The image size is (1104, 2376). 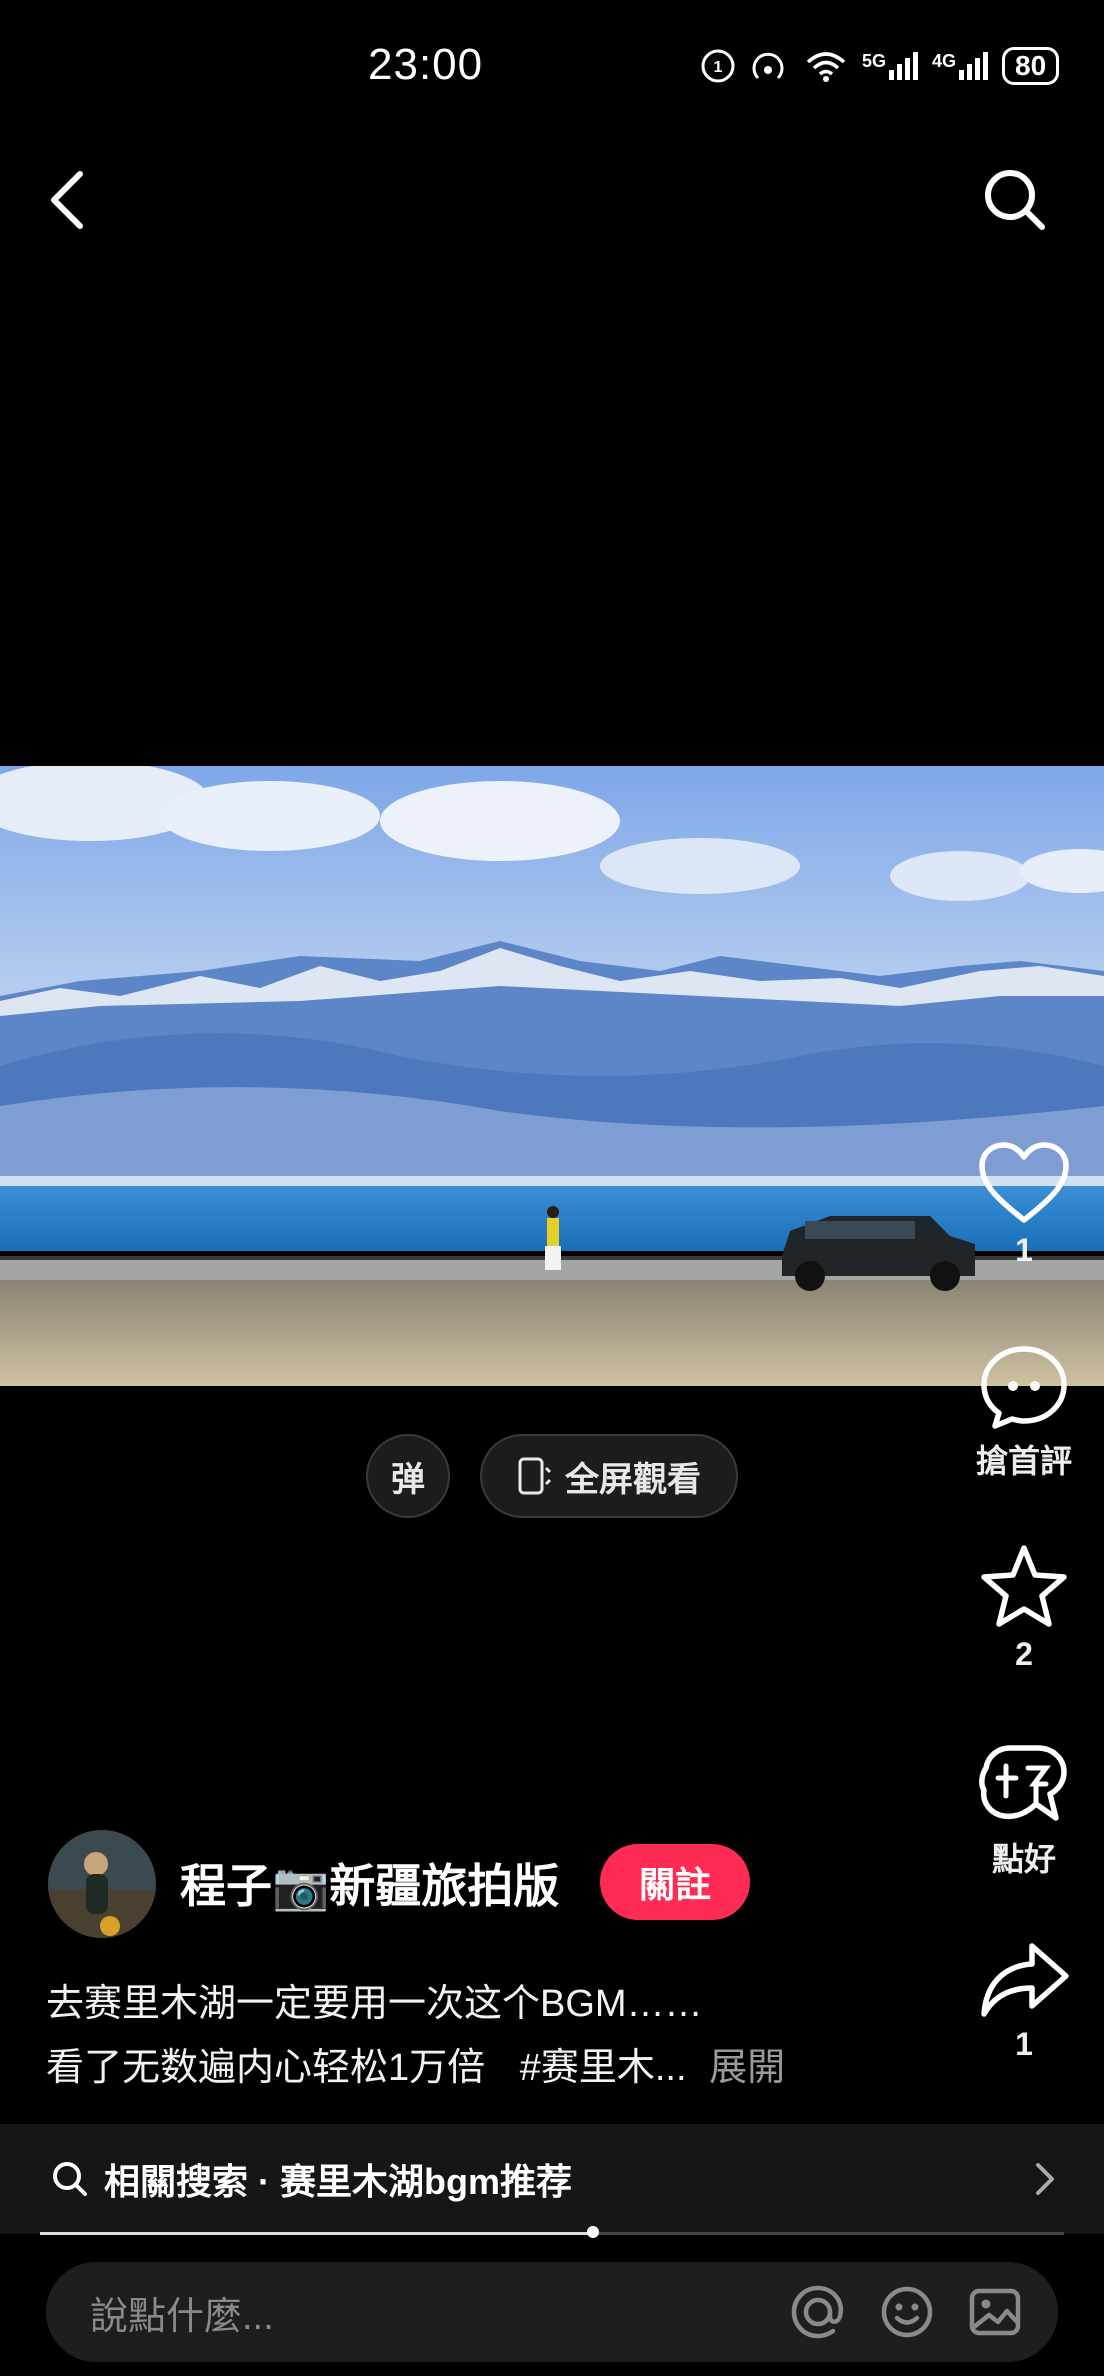 What do you see at coordinates (338, 2181) in the screenshot?
I see `related-search-text: 相關搜索 · 赛里木湖bgm推荐` at bounding box center [338, 2181].